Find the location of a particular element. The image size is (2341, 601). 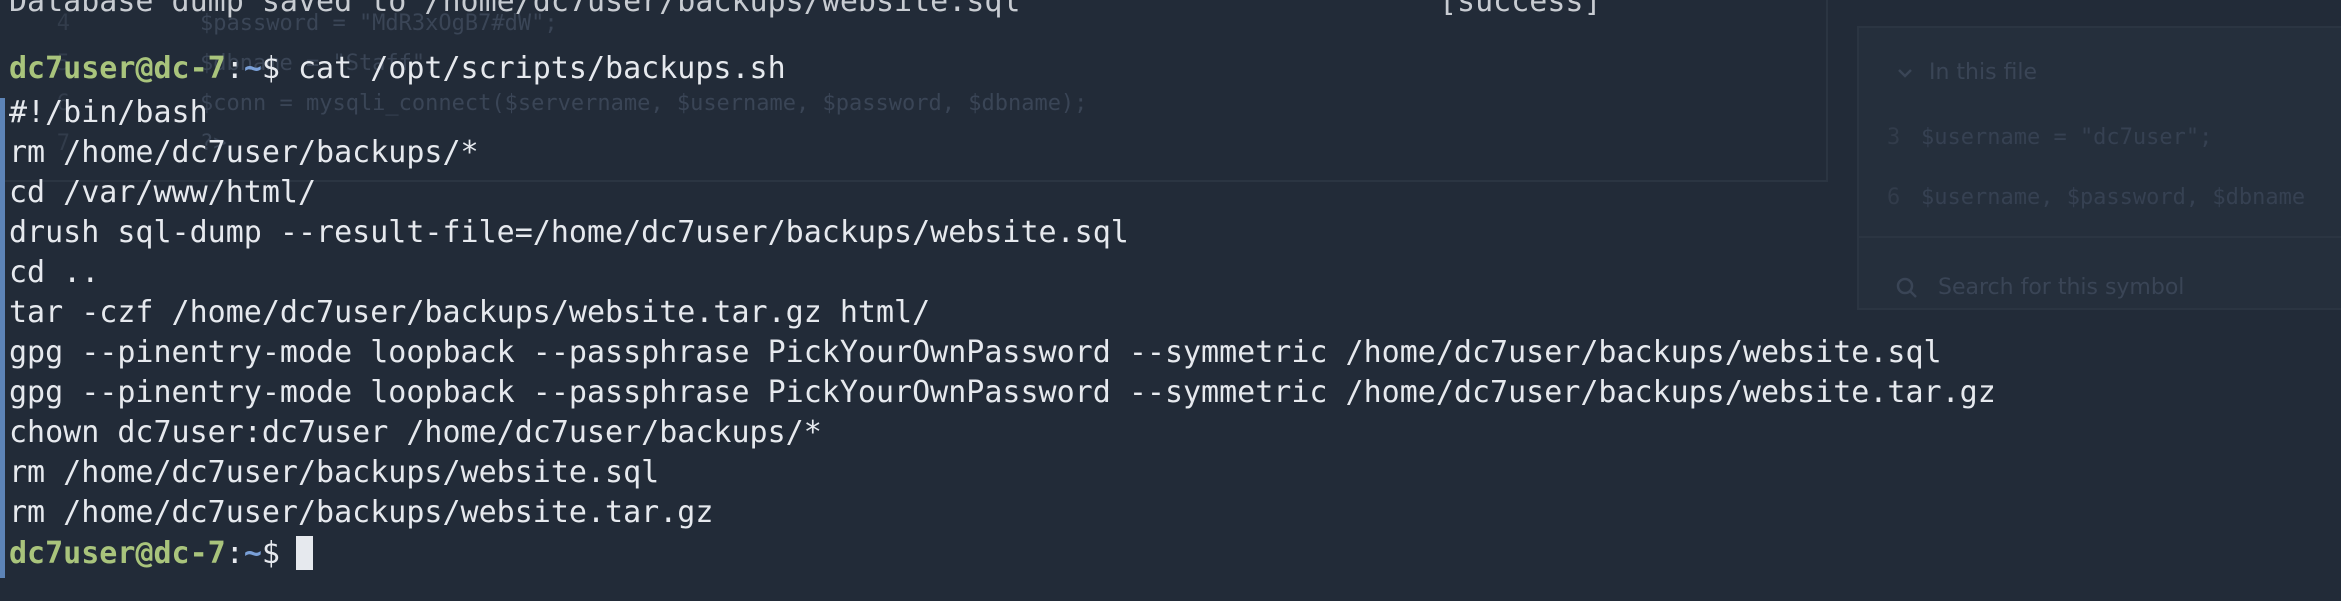

selection-gutter-bar is located at coordinates (2, 338).